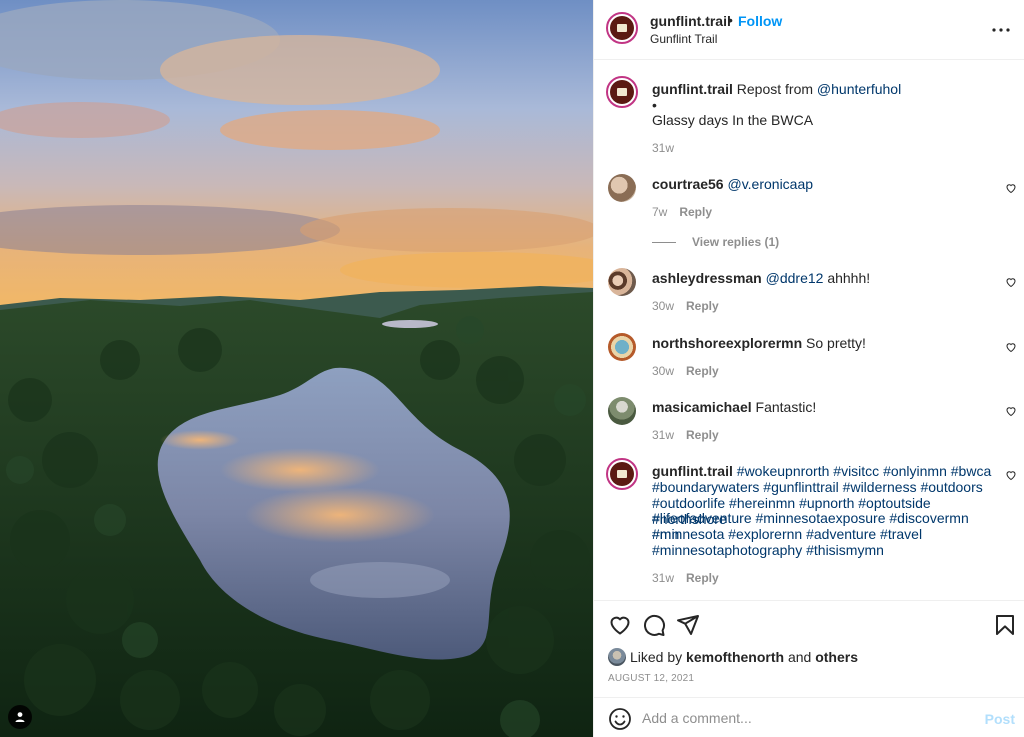 The height and width of the screenshot is (737, 1024). I want to click on view-replies-label: View replies (1), so click(736, 242).